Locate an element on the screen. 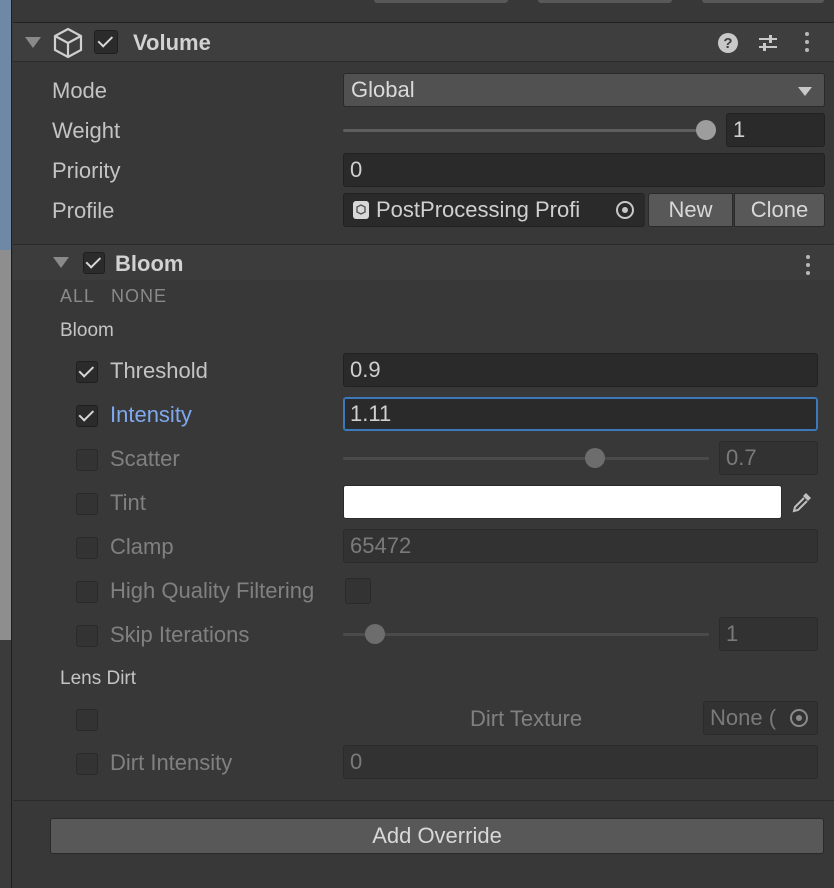 The width and height of the screenshot is (834, 888). component-enabled-checkbox is located at coordinates (106, 42).